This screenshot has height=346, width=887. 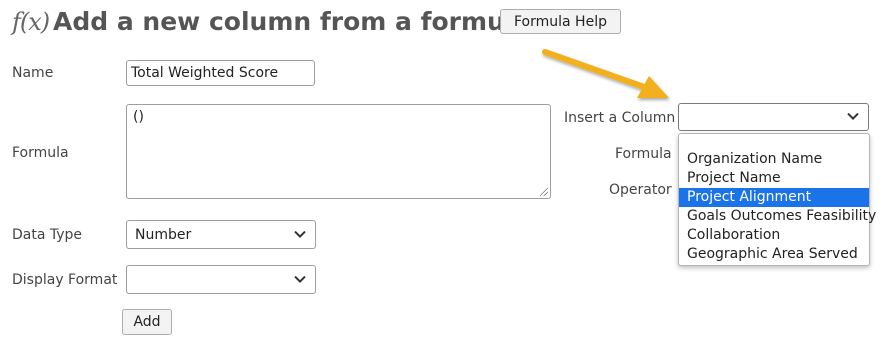 What do you see at coordinates (774, 235) in the screenshot?
I see `dropdown-option: Collaboration` at bounding box center [774, 235].